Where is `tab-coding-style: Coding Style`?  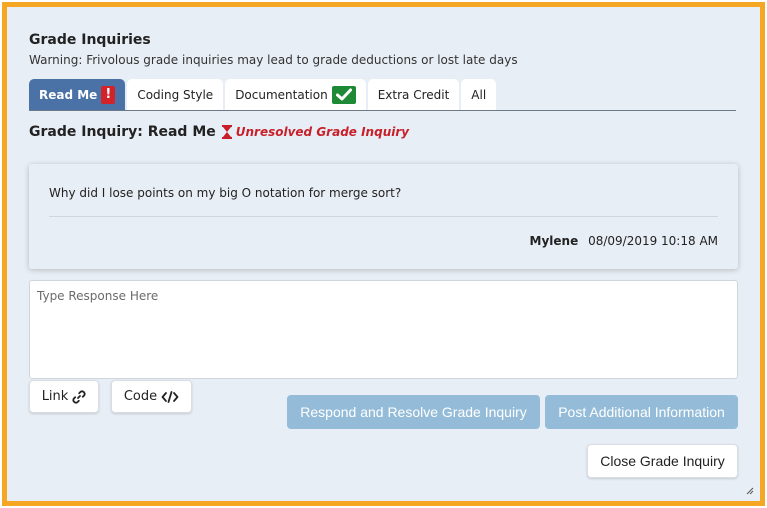 tab-coding-style: Coding Style is located at coordinates (175, 94).